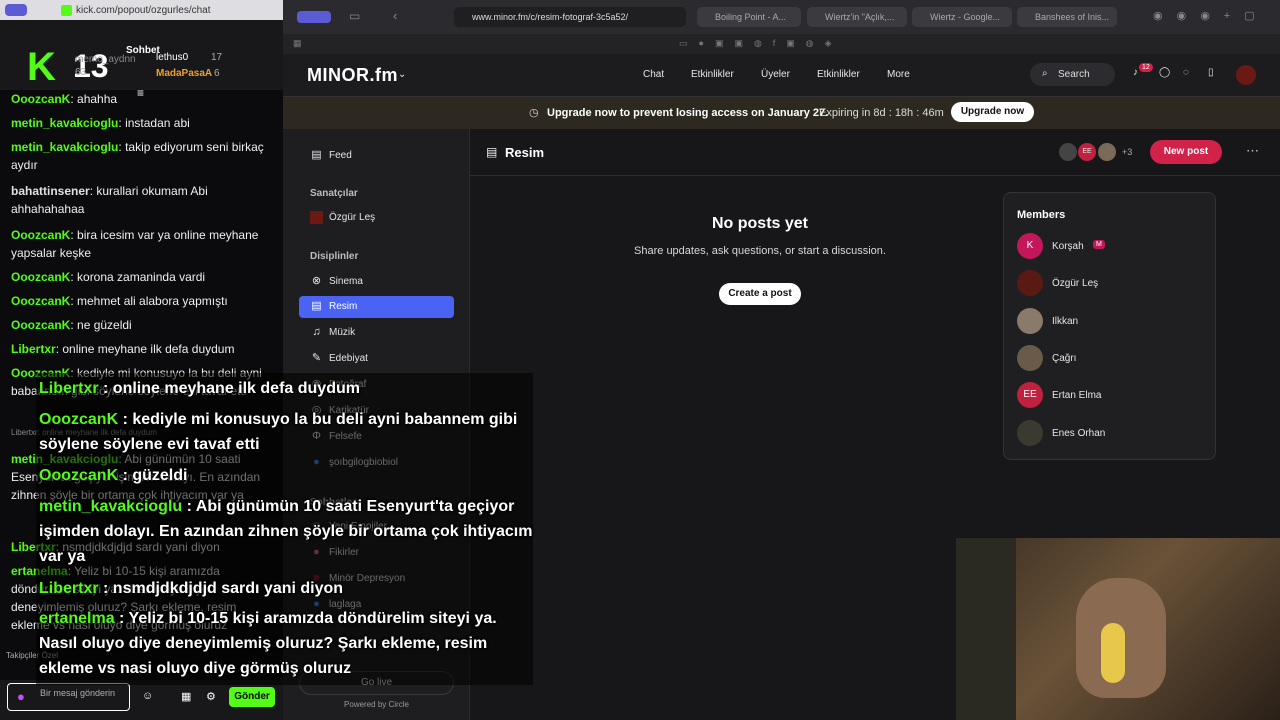  Describe the element at coordinates (376, 704) in the screenshot. I see `powered-by: Powered by Circle` at that location.